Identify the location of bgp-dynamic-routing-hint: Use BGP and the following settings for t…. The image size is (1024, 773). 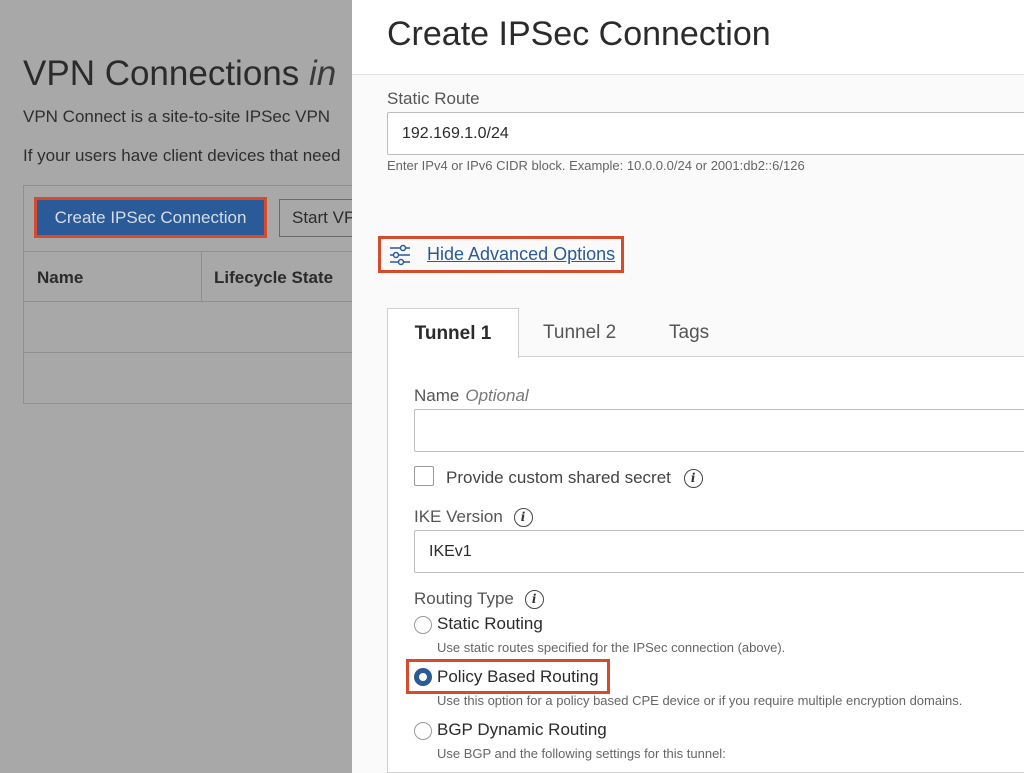
(581, 753).